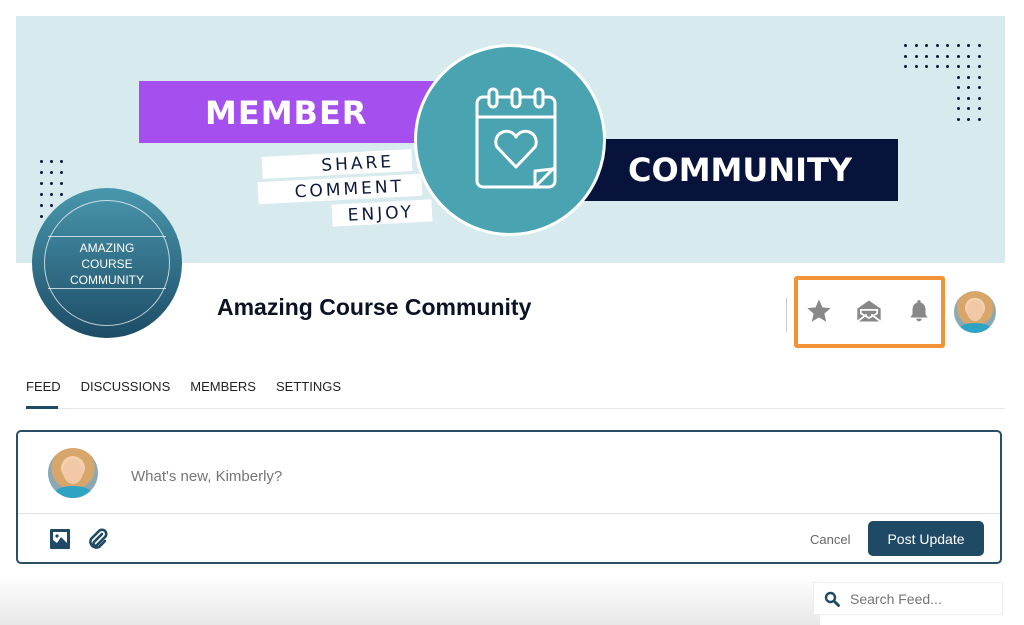 This screenshot has height=625, width=1024. Describe the element at coordinates (832, 599) in the screenshot. I see `search-icon` at that location.